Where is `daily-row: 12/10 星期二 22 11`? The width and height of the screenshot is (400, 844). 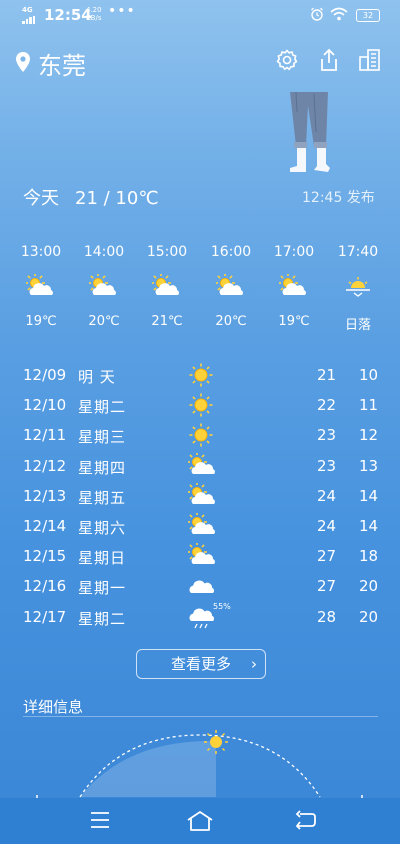
daily-row: 12/10 星期二 22 11 is located at coordinates (203, 405).